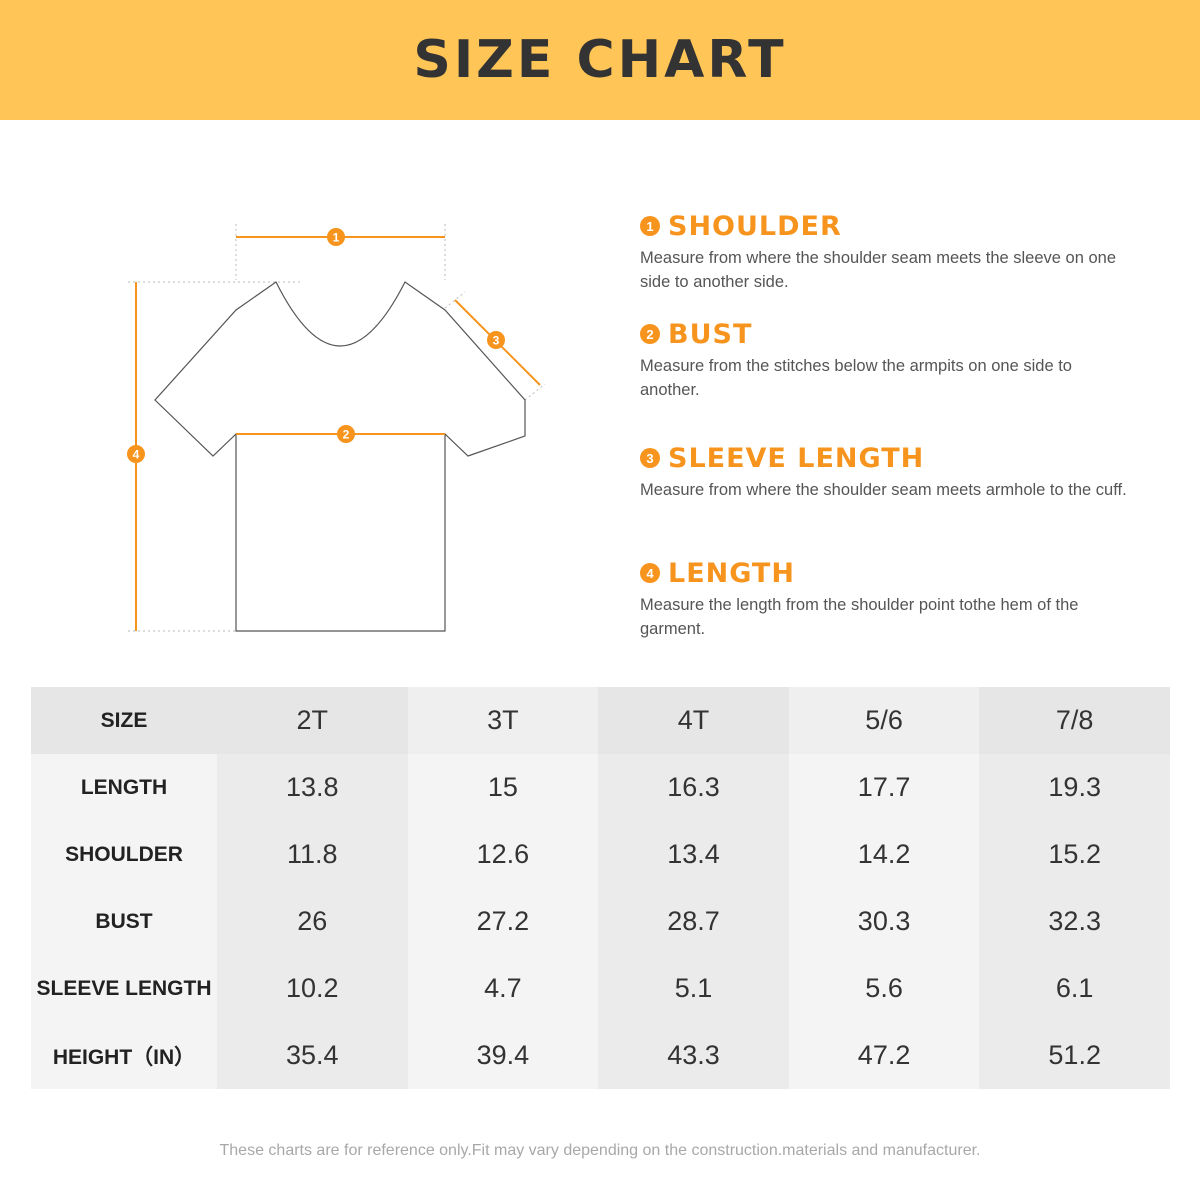  Describe the element at coordinates (503, 720) in the screenshot. I see `size-header-cell: 3T` at that location.